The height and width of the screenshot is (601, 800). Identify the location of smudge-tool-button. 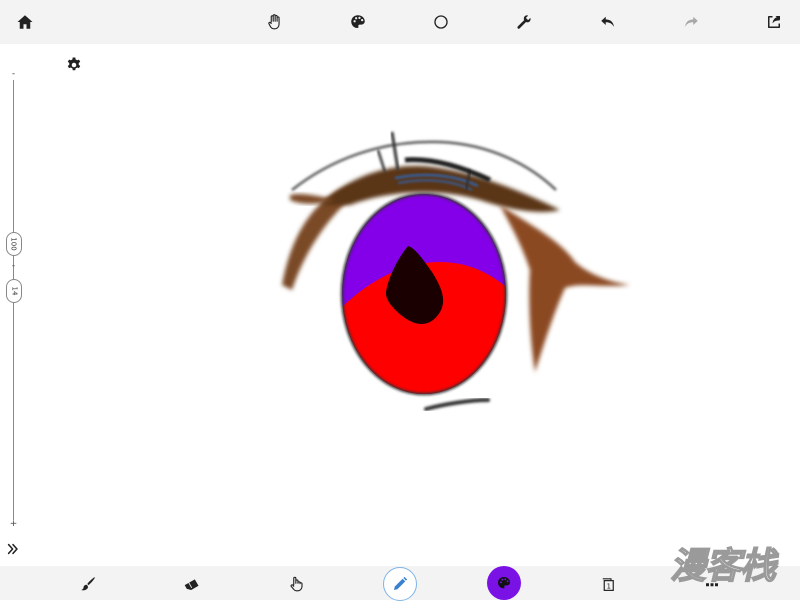
(296, 584).